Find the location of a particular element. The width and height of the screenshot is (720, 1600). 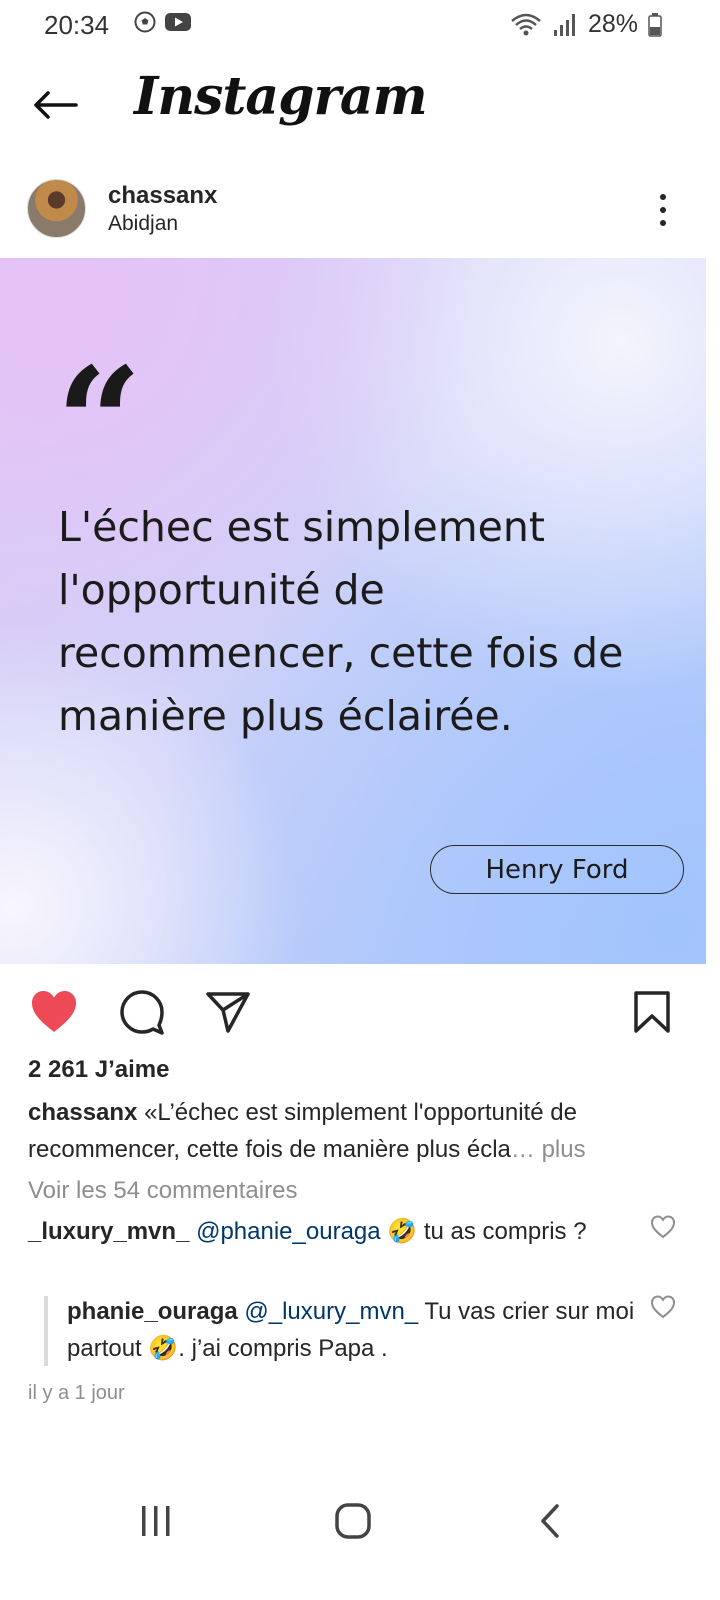

post-username: chassanx is located at coordinates (162, 196).